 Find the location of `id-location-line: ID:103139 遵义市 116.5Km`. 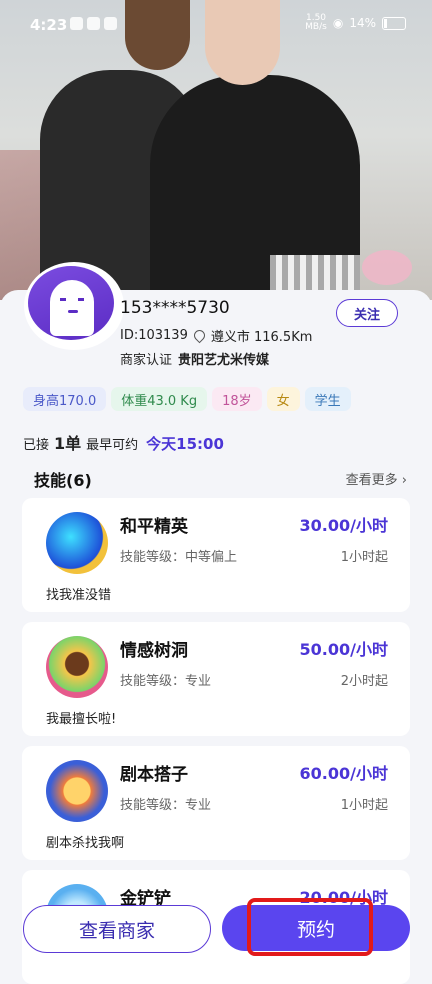

id-location-line: ID:103139 遵义市 116.5Km is located at coordinates (216, 335).